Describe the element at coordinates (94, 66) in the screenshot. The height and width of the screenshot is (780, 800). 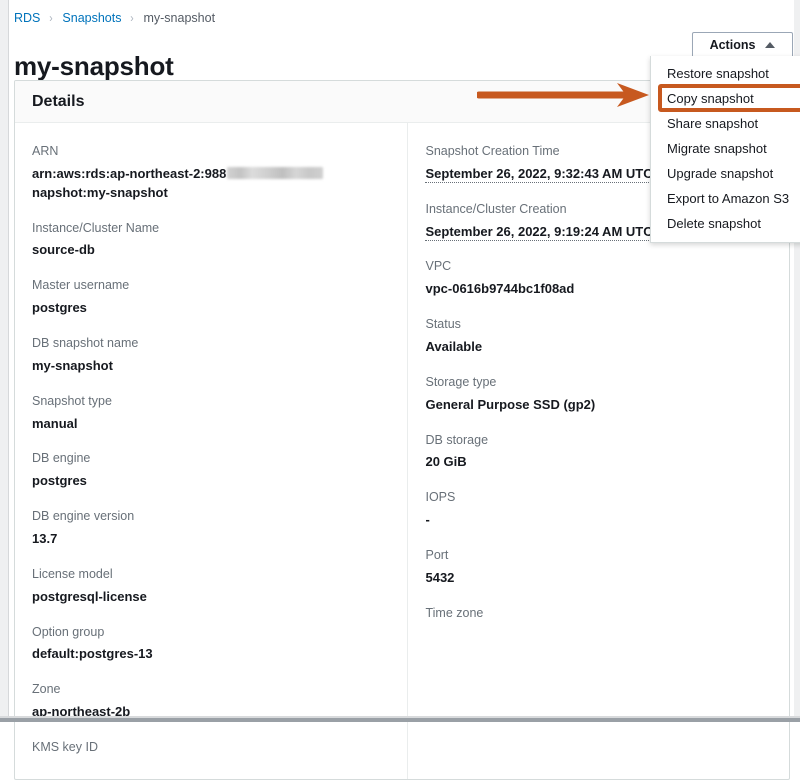
I see `page-title: my-snapshot` at that location.